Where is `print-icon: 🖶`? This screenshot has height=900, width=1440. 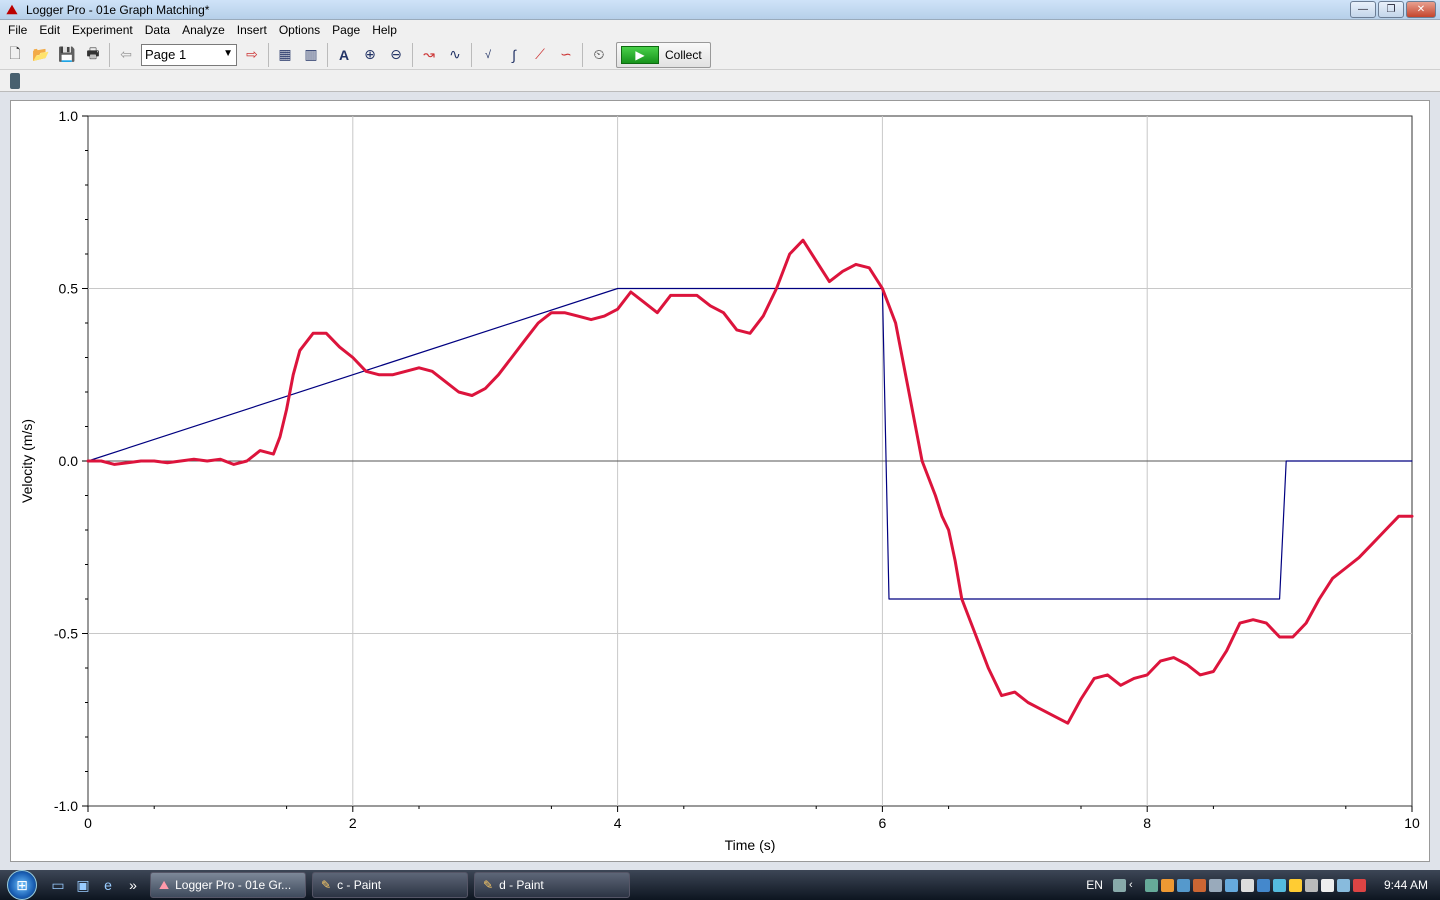
print-icon: 🖶 is located at coordinates (93, 55).